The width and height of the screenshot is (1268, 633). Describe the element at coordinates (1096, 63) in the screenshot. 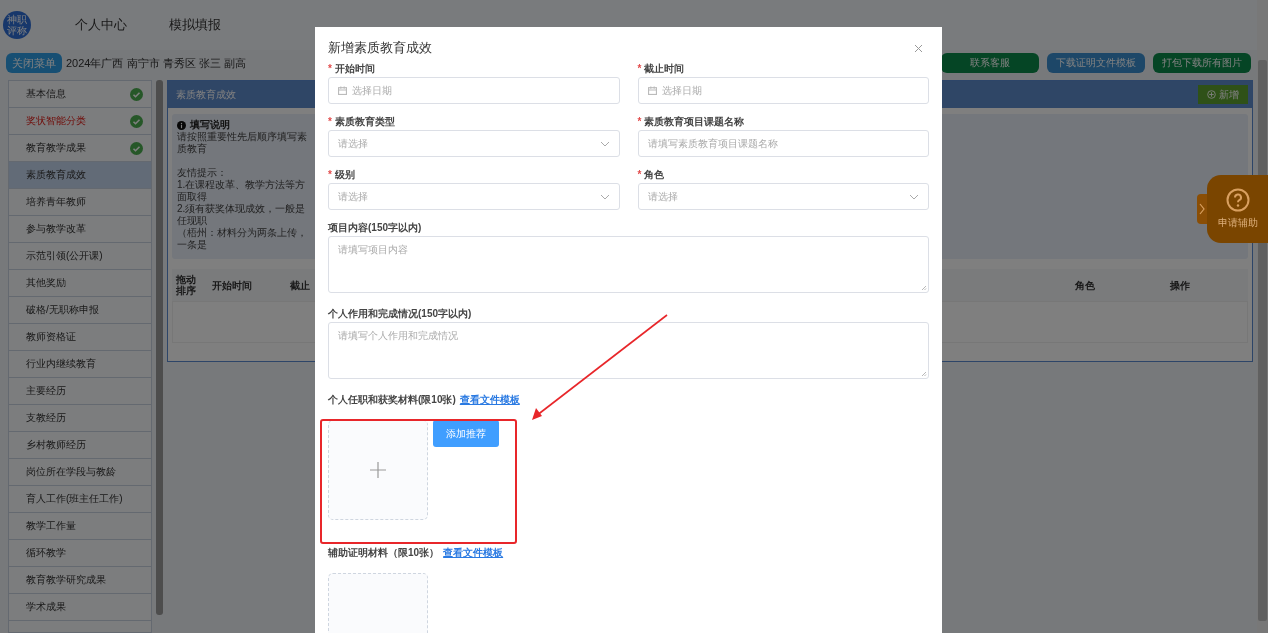

I see `toolbar-button: 下载证明文件模板` at that location.